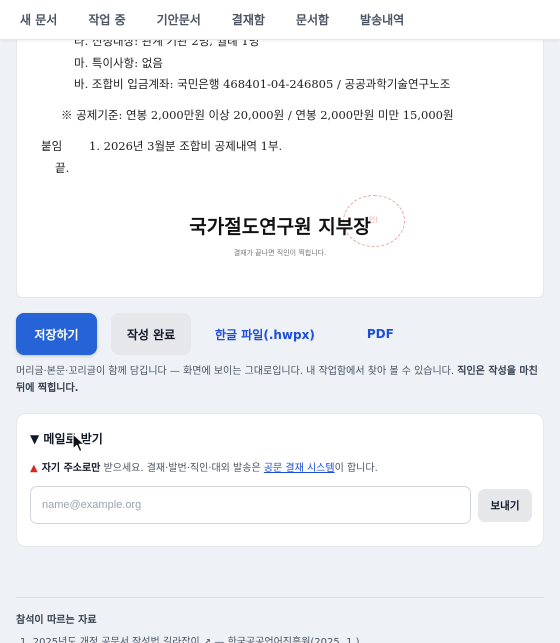 This screenshot has height=643, width=560. Describe the element at coordinates (66, 438) in the screenshot. I see `mail-section-toggle: ▼ 메일로 받기` at that location.